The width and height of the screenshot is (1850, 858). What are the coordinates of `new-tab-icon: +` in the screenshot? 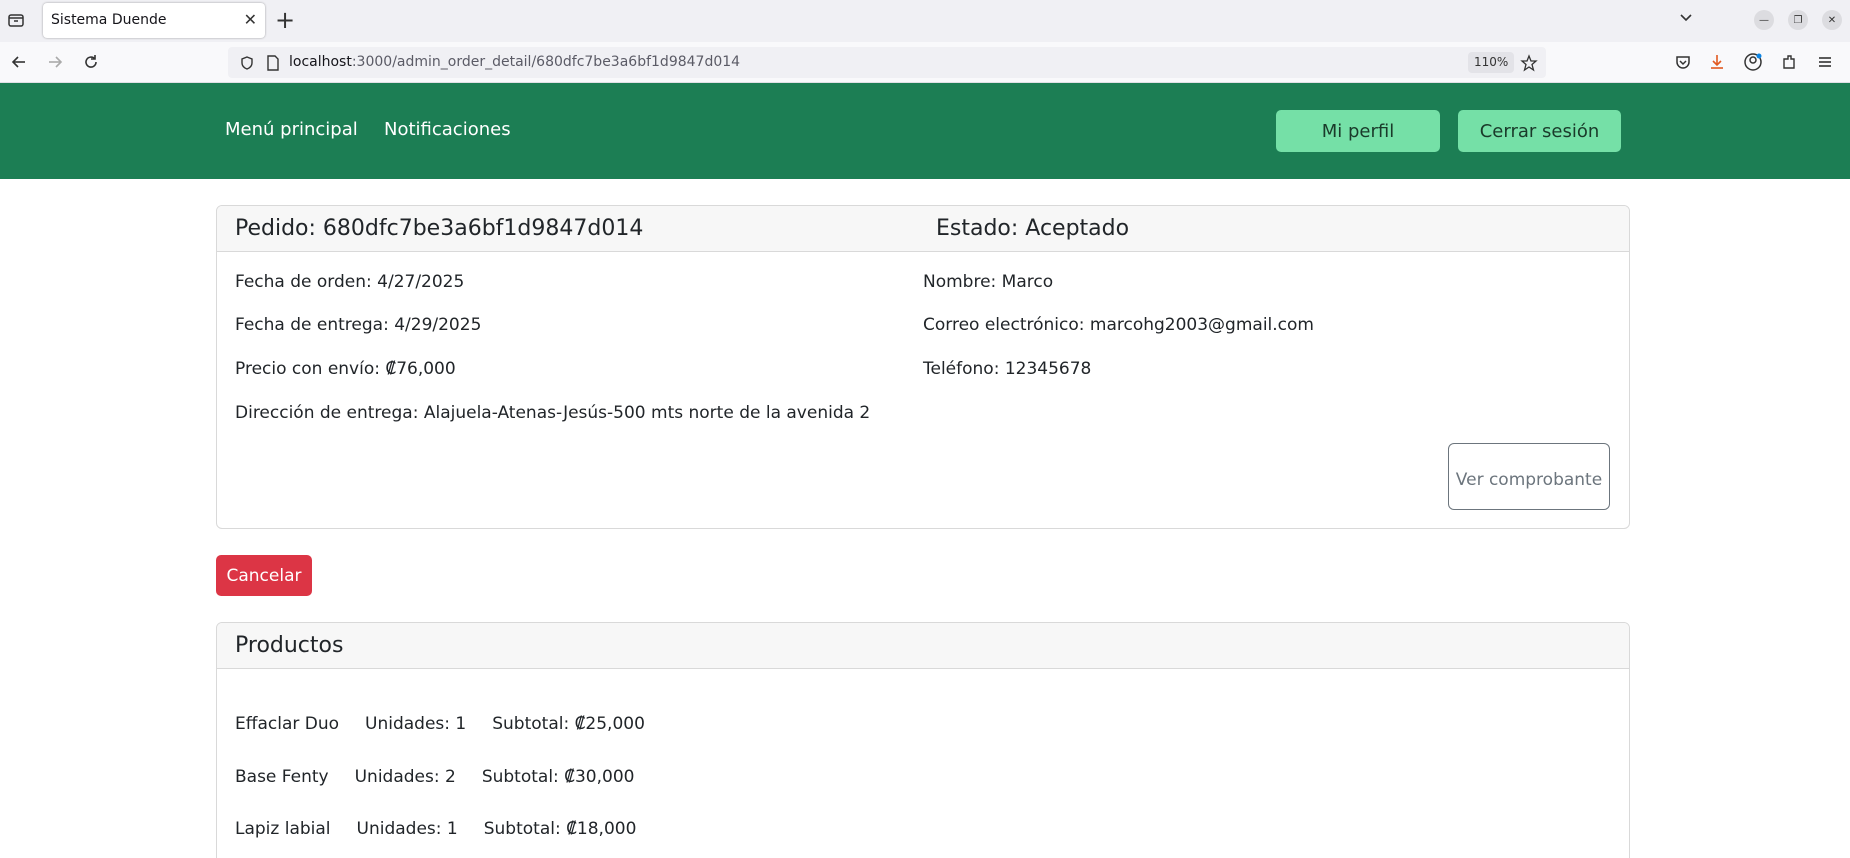 It's located at (285, 20).